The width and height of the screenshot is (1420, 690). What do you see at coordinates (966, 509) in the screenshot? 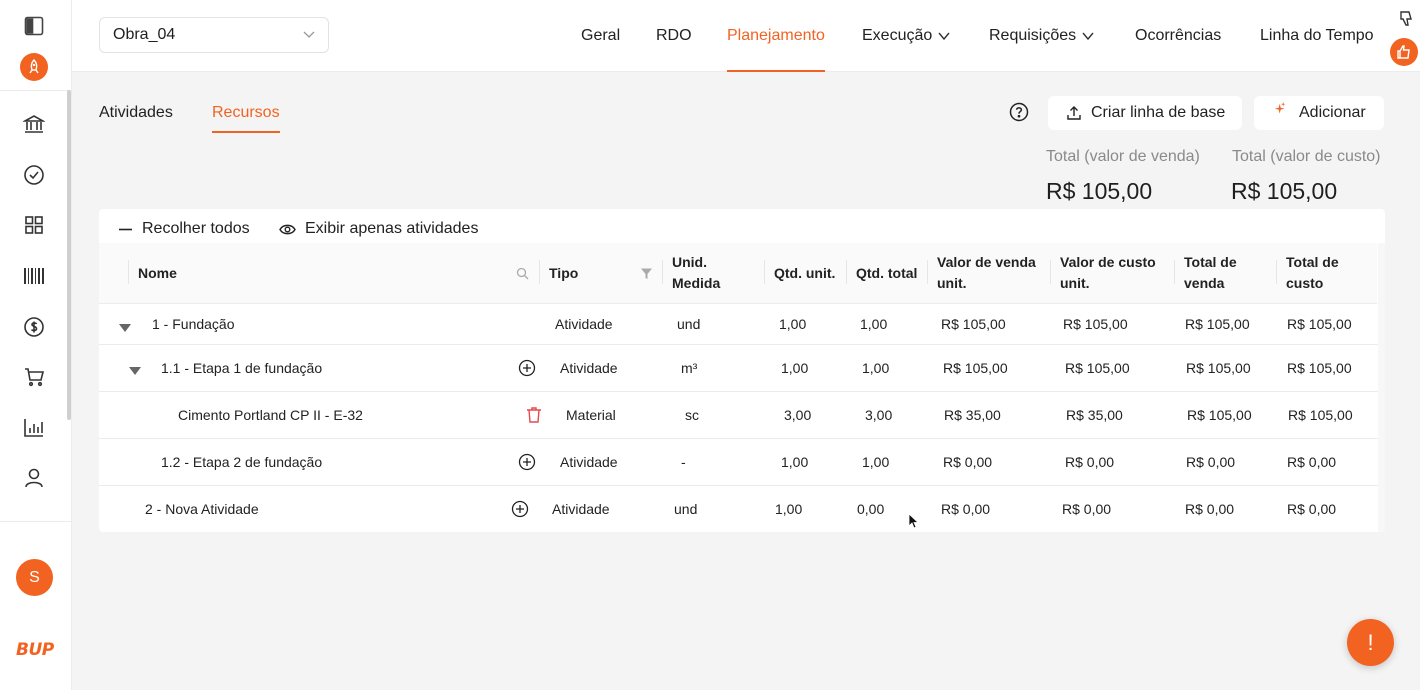
I see `cell-venda-unit: R$ 0,00` at bounding box center [966, 509].